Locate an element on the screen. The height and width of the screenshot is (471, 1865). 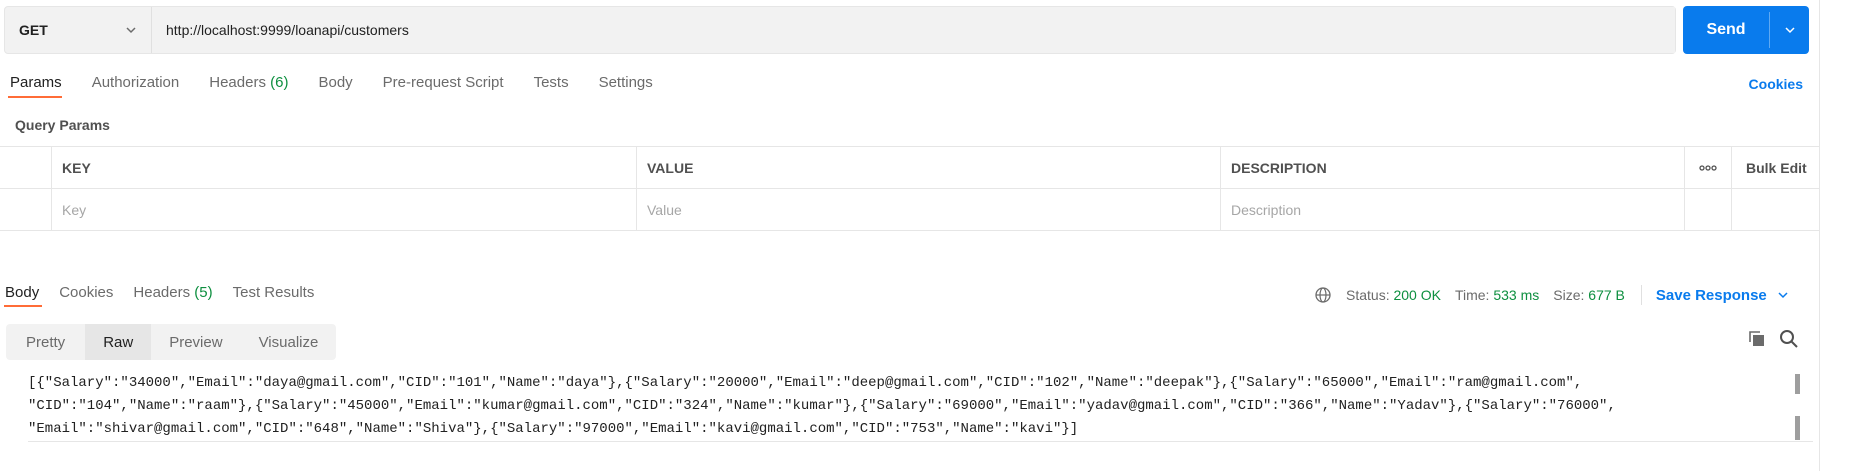
headers-count: (6) is located at coordinates (279, 82).